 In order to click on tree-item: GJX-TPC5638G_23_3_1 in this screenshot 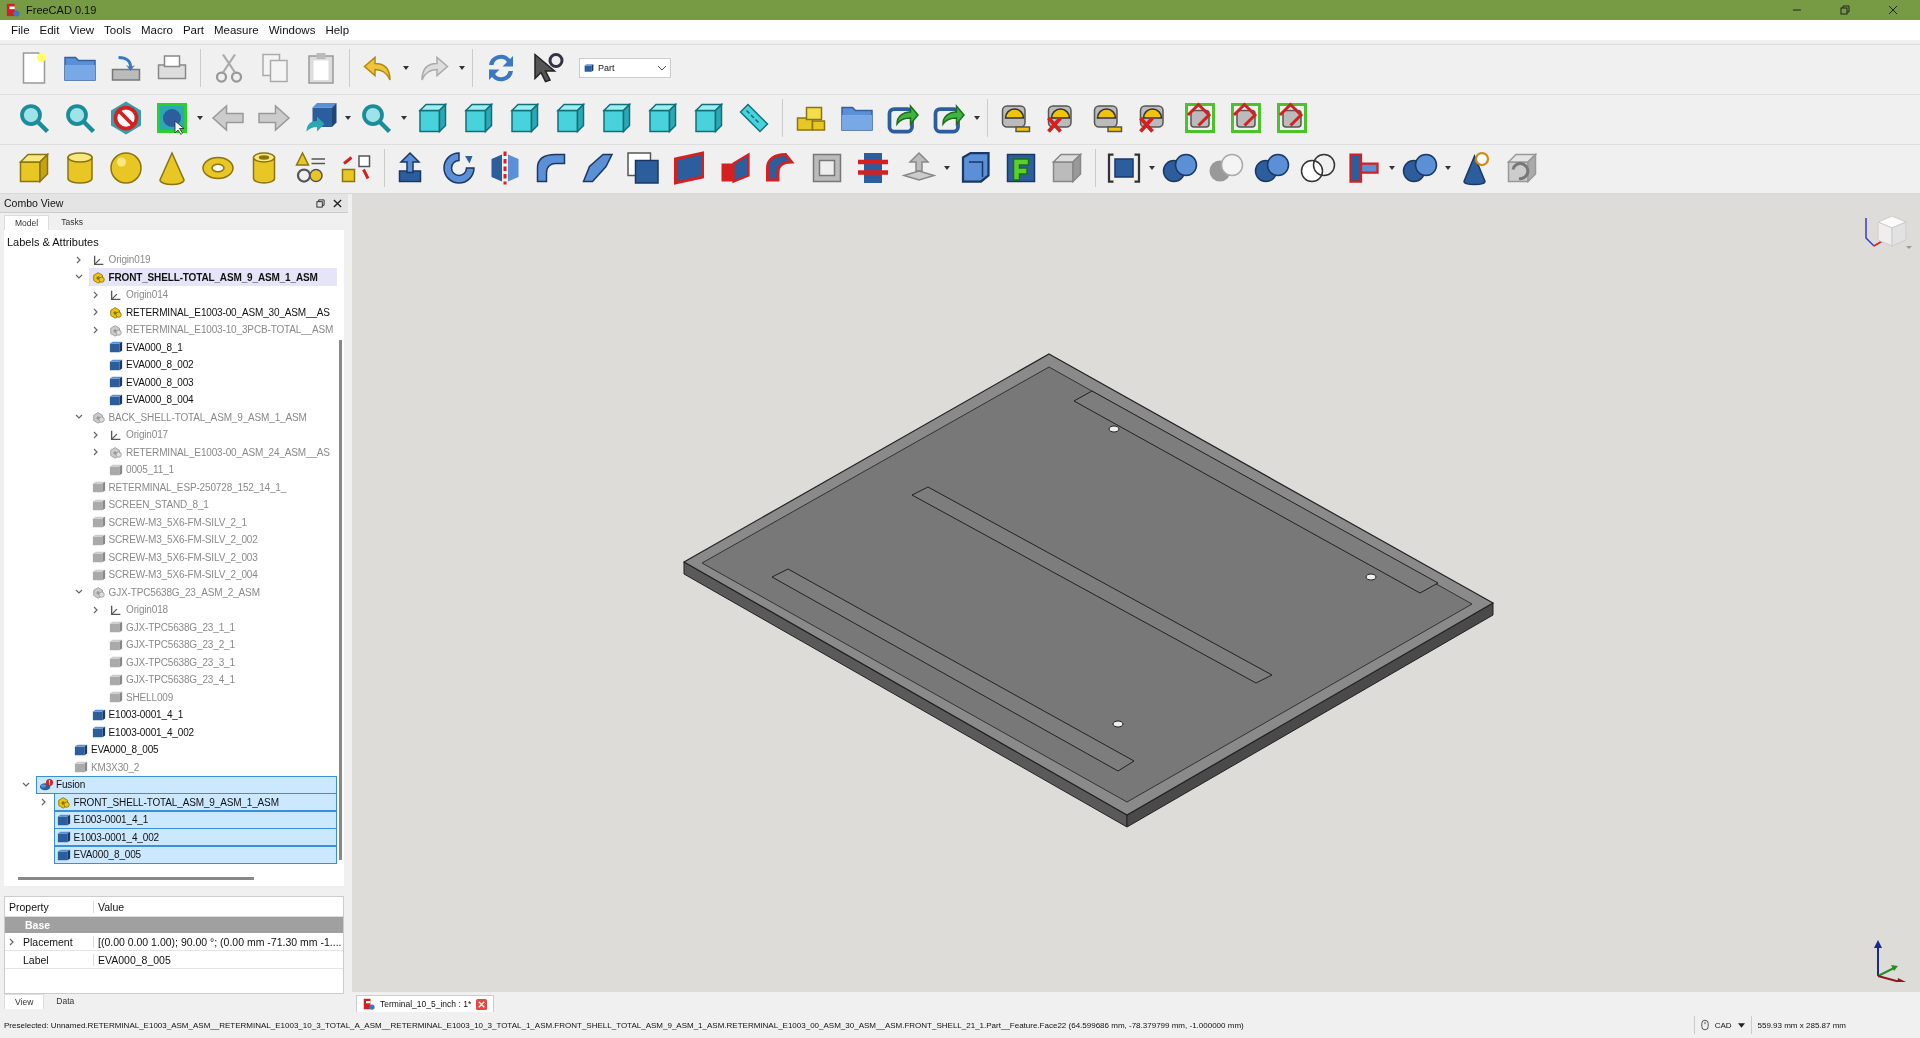, I will do `click(221, 662)`.